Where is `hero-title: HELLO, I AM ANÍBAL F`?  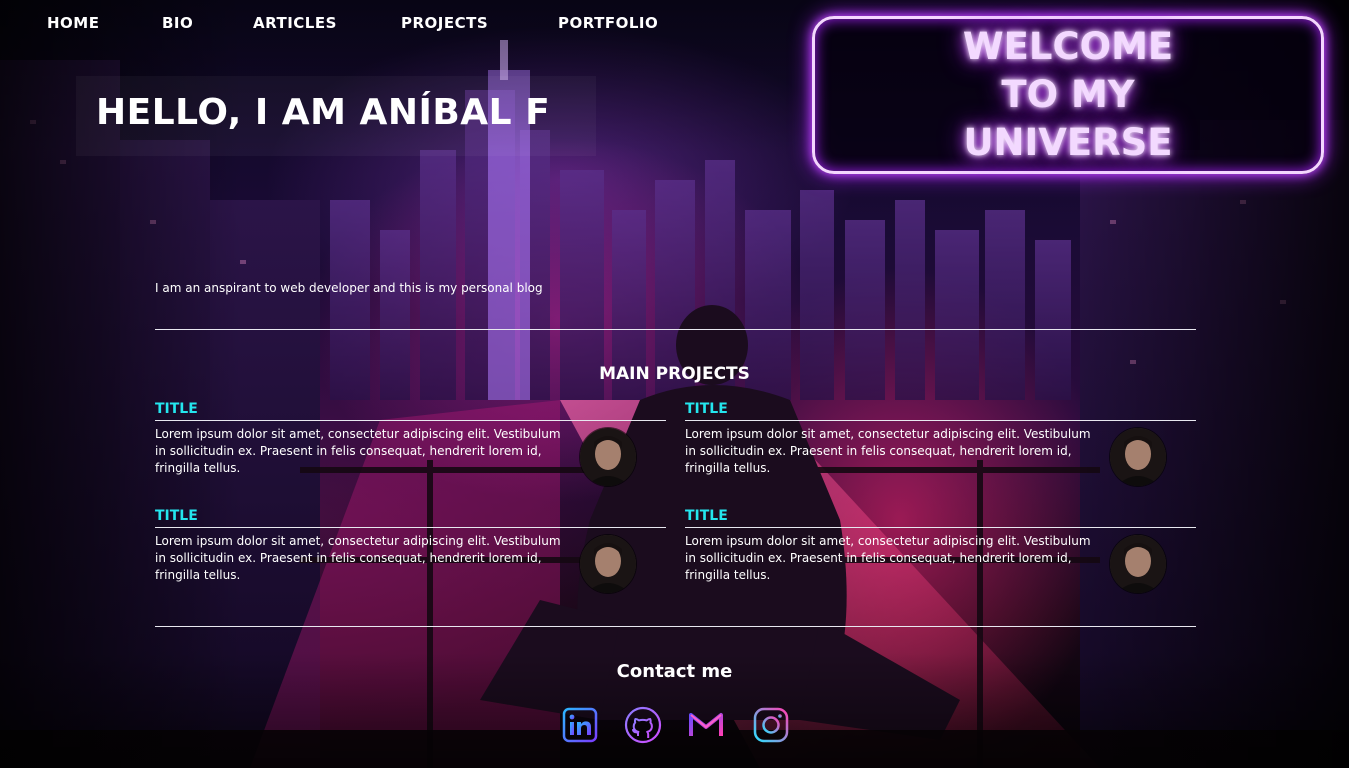 hero-title: HELLO, I AM ANÍBAL F is located at coordinates (323, 112).